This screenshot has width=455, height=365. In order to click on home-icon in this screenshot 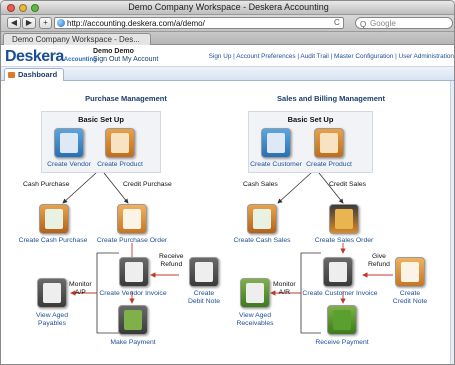, I will do `click(11, 75)`.